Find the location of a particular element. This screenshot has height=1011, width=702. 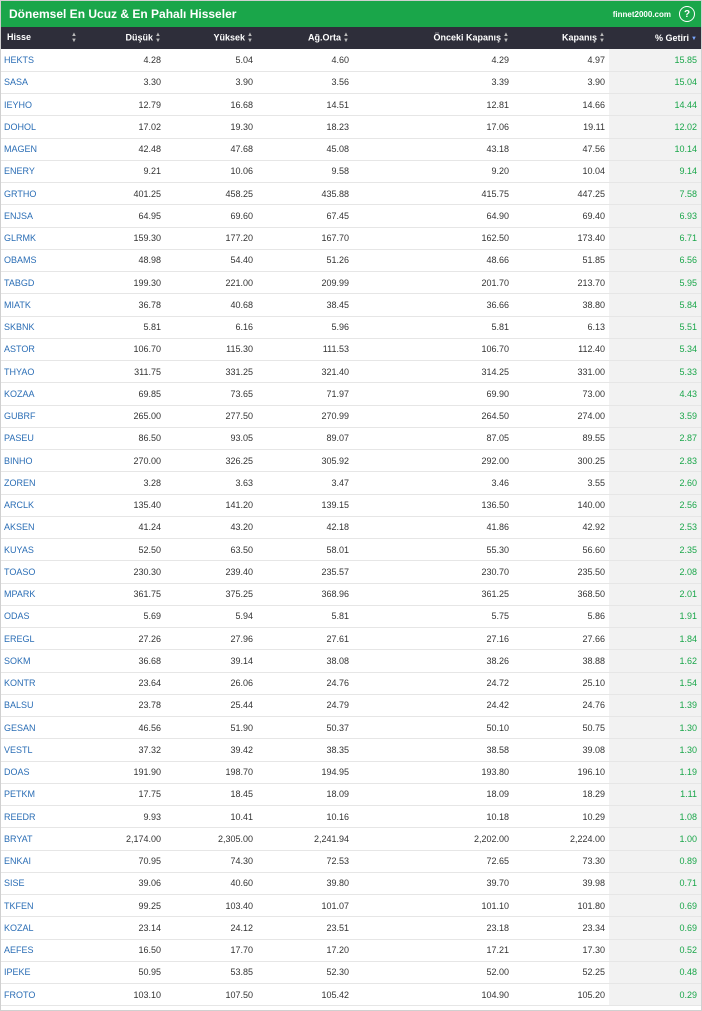

cell-symbol: PETKM is located at coordinates (41, 794).